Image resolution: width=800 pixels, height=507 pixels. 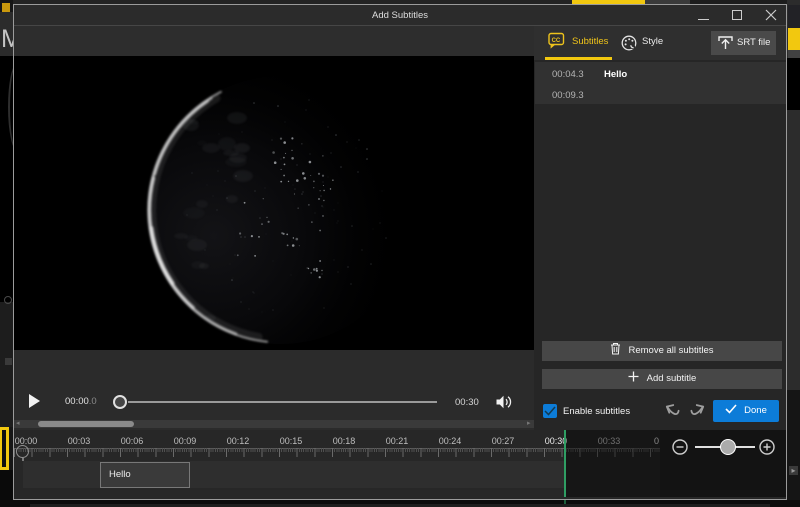 What do you see at coordinates (556, 41) in the screenshot?
I see `svg-text: CC` at bounding box center [556, 41].